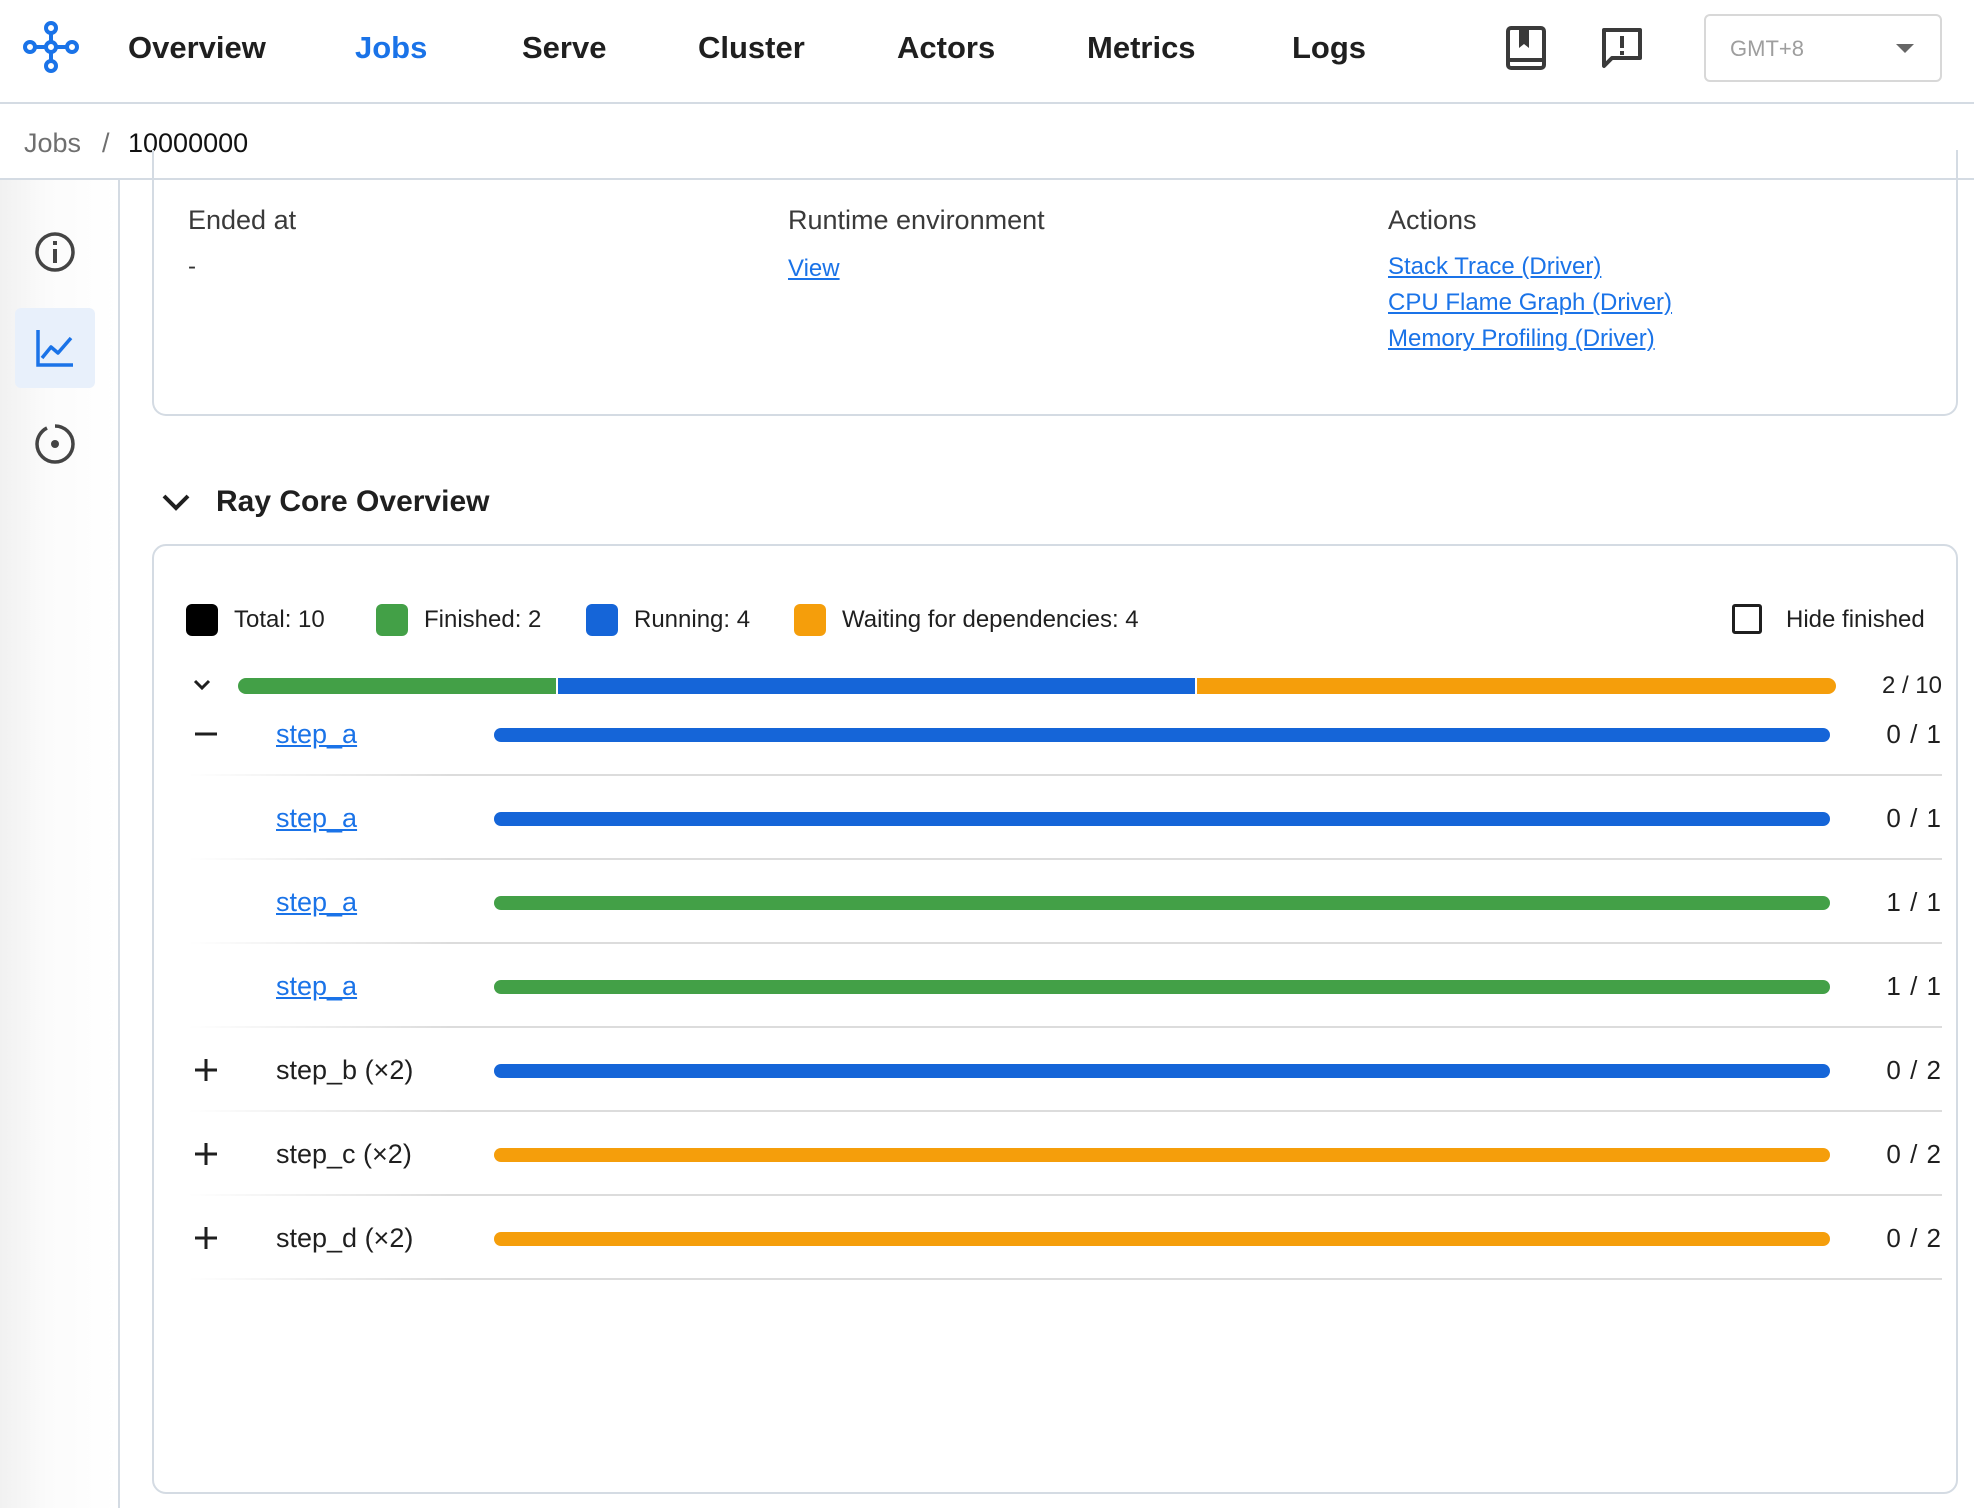 This screenshot has width=1974, height=1508. What do you see at coordinates (1622, 48) in the screenshot?
I see `feedback-icon` at bounding box center [1622, 48].